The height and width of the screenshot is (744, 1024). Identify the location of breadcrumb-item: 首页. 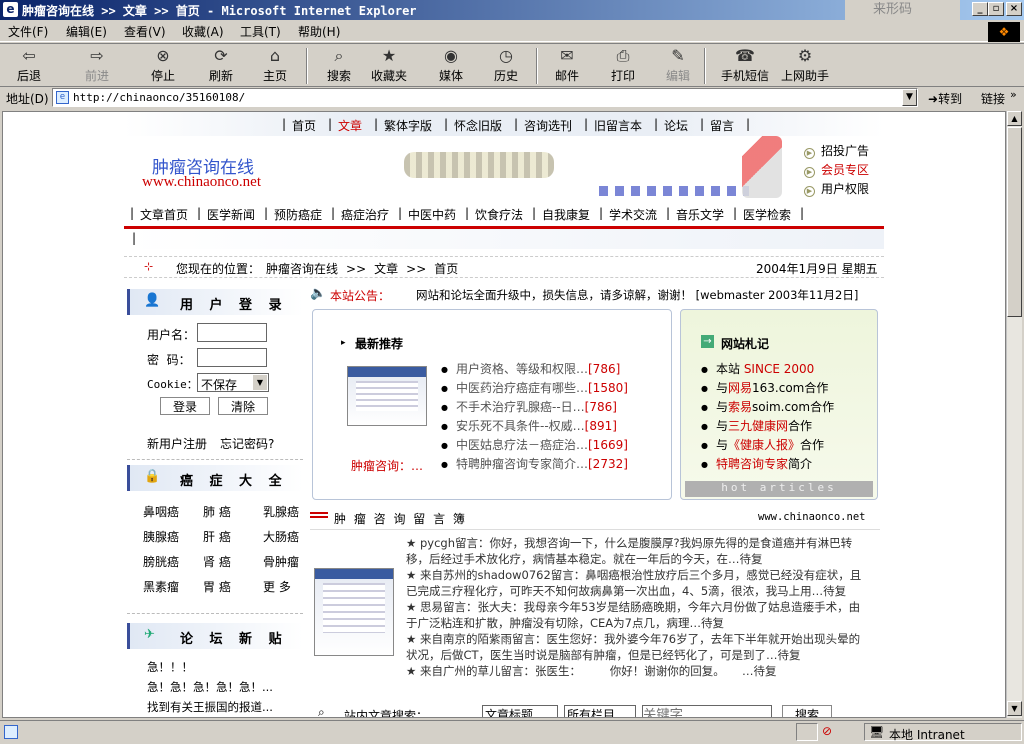
(446, 269).